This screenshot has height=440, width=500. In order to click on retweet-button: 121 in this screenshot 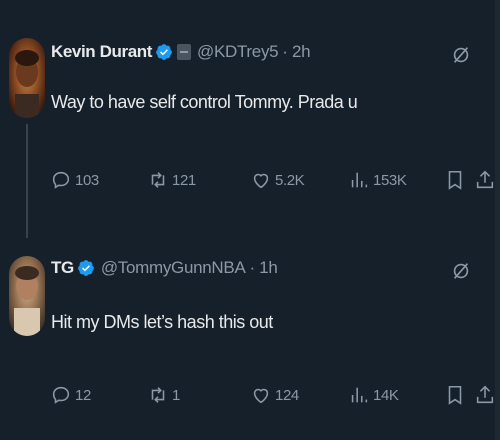, I will do `click(171, 180)`.